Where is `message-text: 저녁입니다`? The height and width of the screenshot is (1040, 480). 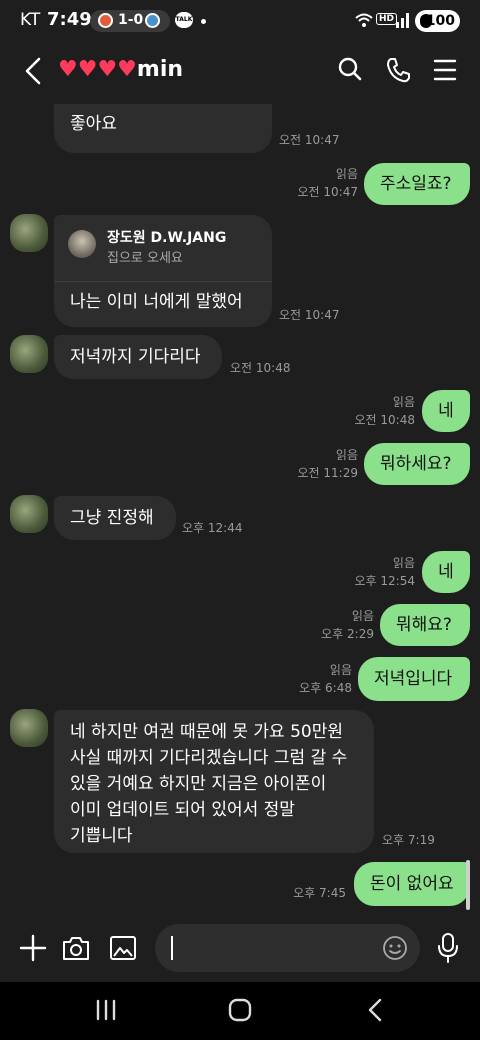
message-text: 저녁입니다 is located at coordinates (413, 679).